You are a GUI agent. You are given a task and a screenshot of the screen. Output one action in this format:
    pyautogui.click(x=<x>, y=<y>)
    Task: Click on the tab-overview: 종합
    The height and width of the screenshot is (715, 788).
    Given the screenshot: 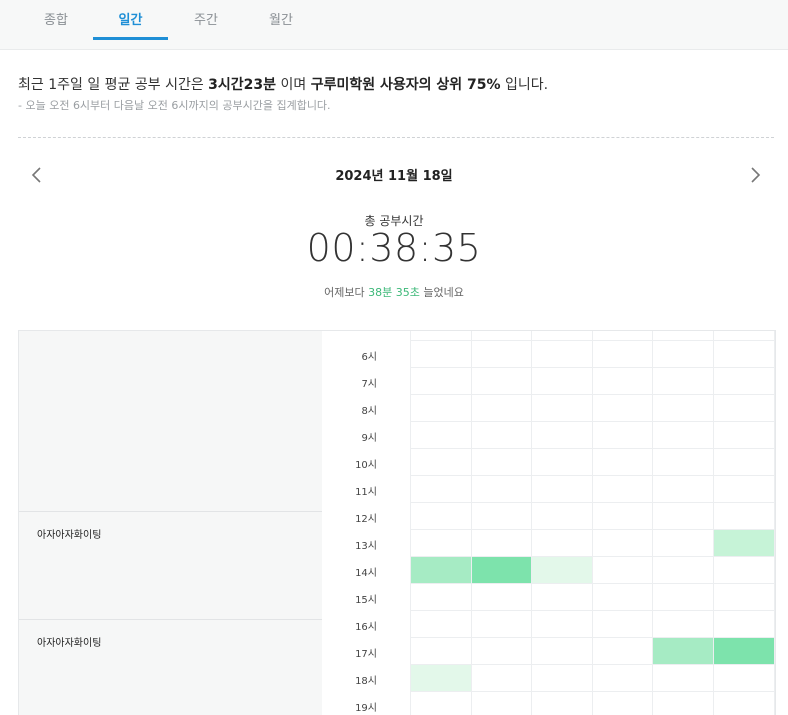 What is the action you would take?
    pyautogui.click(x=56, y=20)
    